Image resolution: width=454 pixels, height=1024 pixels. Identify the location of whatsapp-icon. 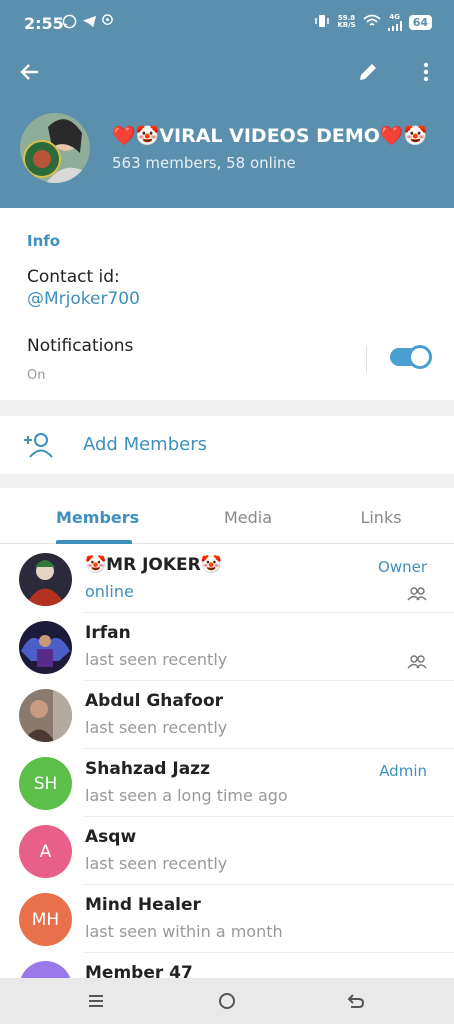
(69, 23).